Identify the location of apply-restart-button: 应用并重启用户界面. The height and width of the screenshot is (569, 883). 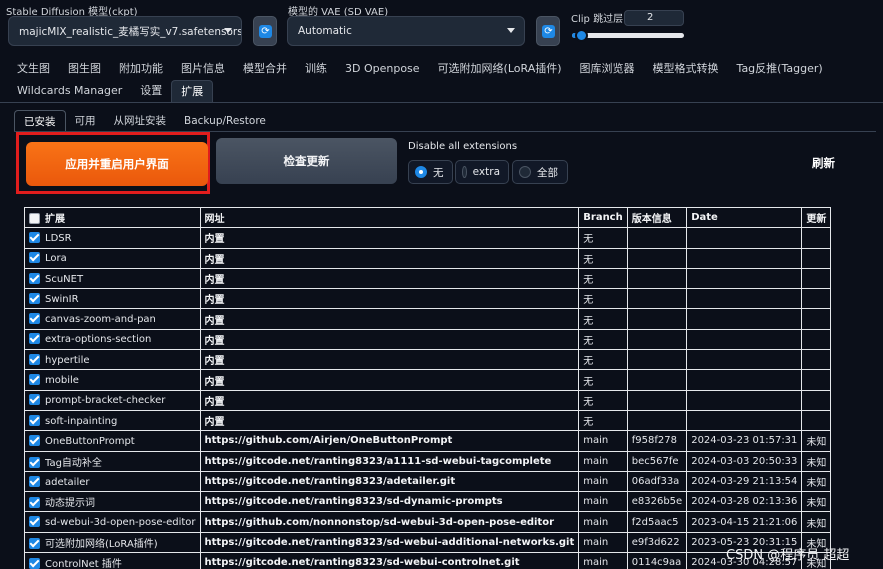
(117, 164).